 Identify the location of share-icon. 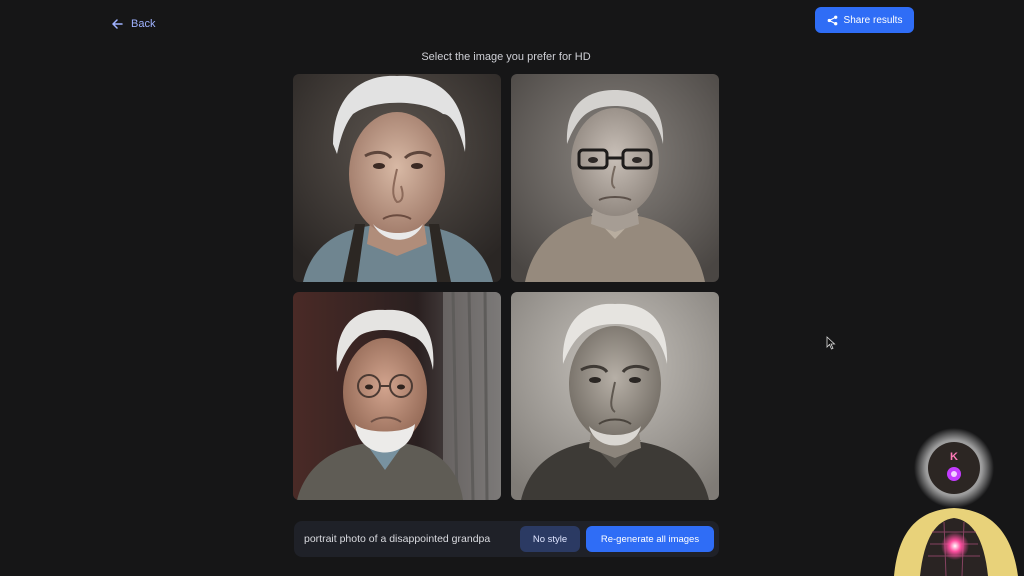
(832, 20).